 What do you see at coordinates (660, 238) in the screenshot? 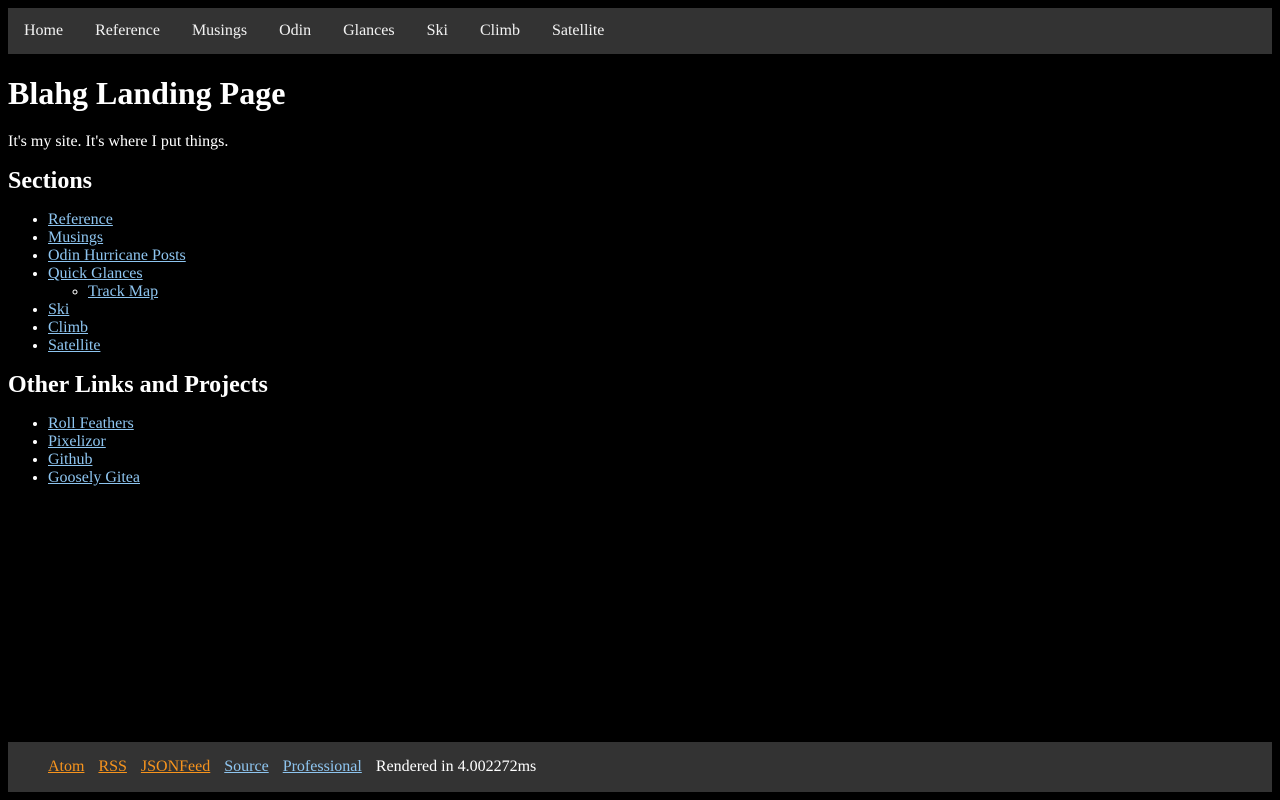
I see `list-item: Musings` at bounding box center [660, 238].